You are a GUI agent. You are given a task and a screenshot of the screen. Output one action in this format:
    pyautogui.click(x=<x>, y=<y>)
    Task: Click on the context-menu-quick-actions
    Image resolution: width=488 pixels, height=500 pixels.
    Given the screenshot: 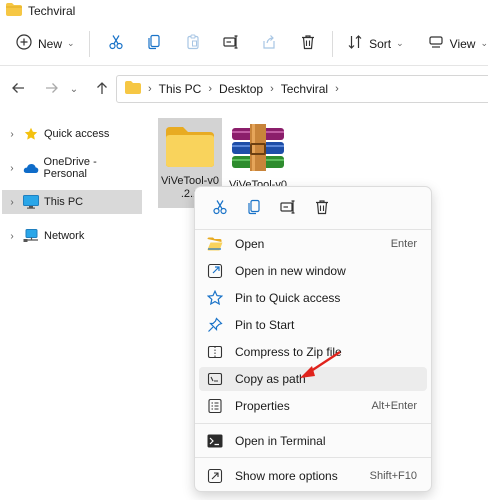 What is the action you would take?
    pyautogui.click(x=313, y=208)
    